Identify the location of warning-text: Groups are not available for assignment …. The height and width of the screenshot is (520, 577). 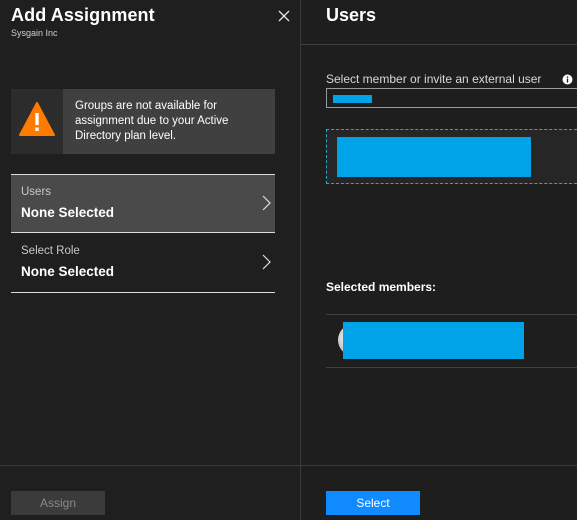
(152, 121).